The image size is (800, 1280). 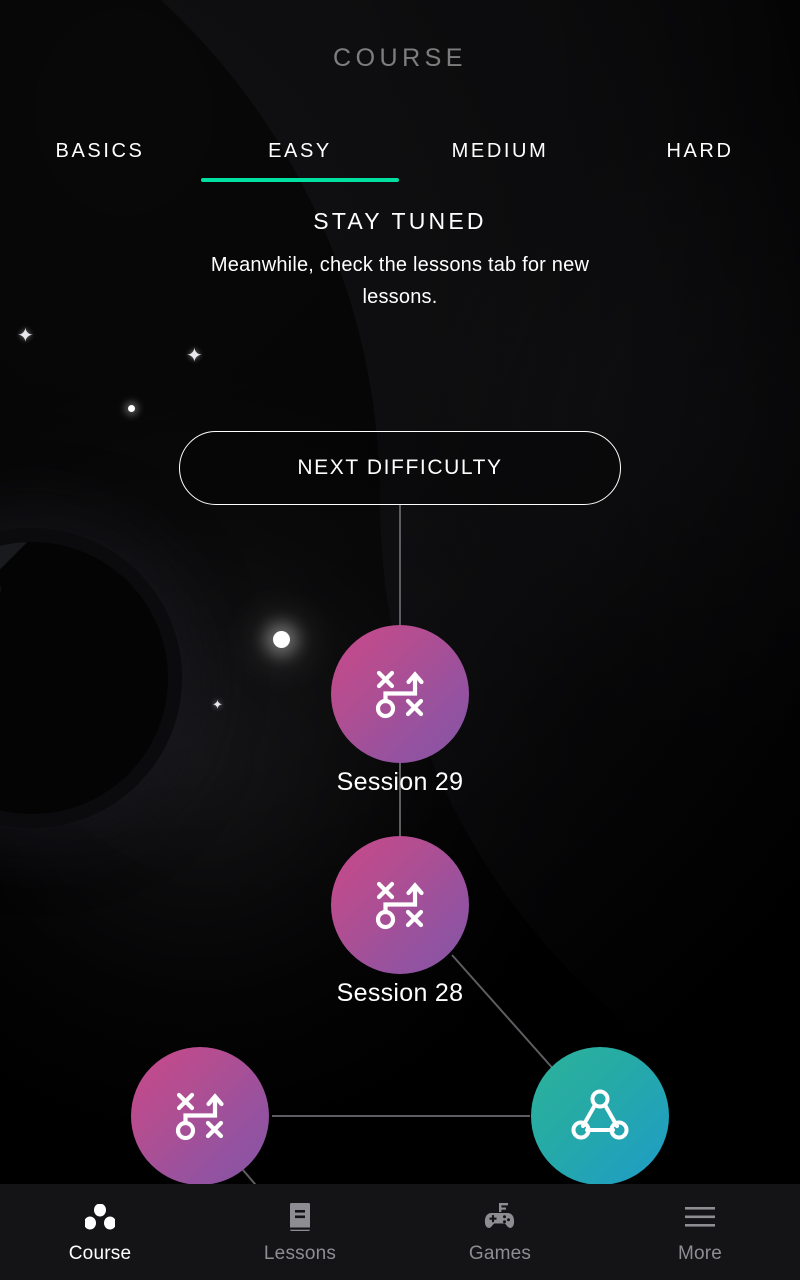 I want to click on tab-label: EASY, so click(x=300, y=151).